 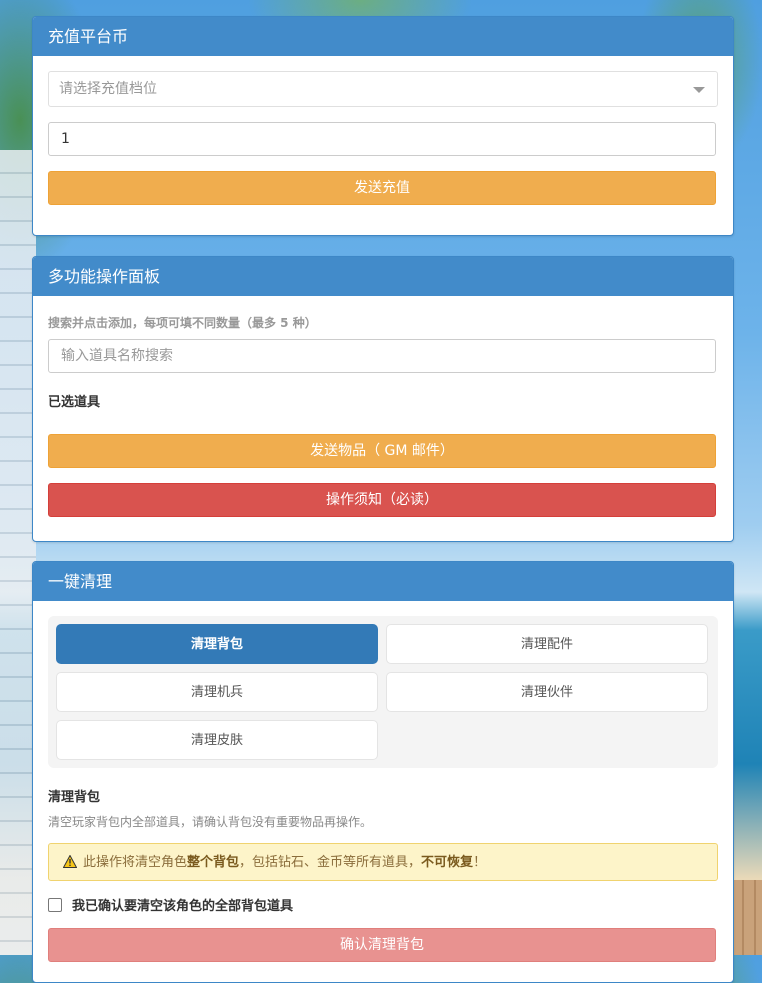 I want to click on confirm-clear-row: 我已确认要清空该角色的全部背包道具, so click(x=383, y=904).